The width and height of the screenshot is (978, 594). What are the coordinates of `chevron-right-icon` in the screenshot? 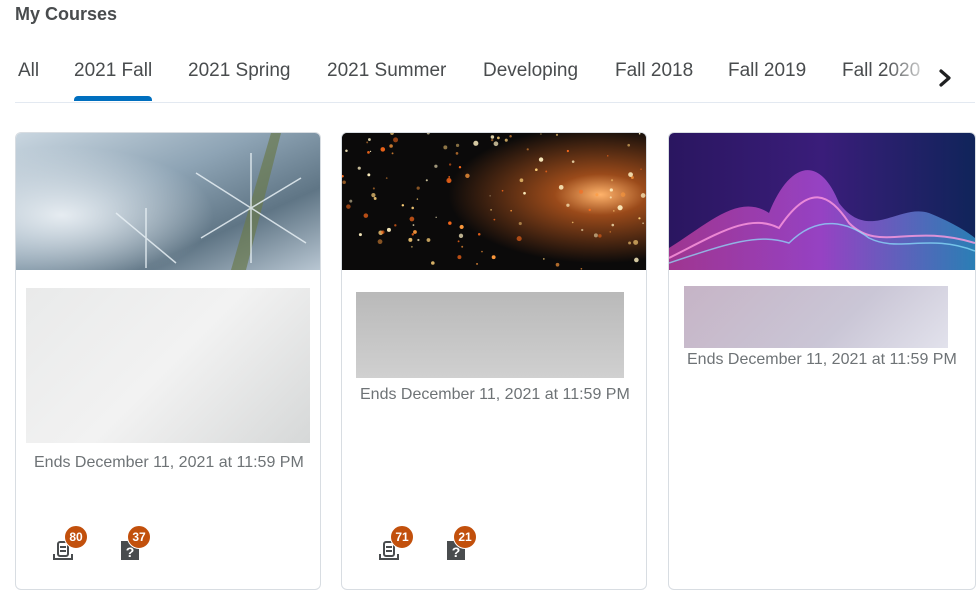 It's located at (945, 78).